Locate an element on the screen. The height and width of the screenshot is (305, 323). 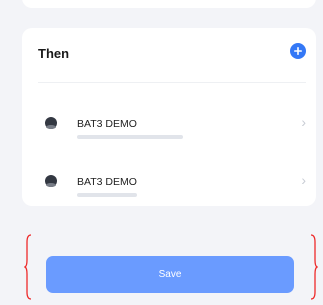
add-action-icon is located at coordinates (298, 51).